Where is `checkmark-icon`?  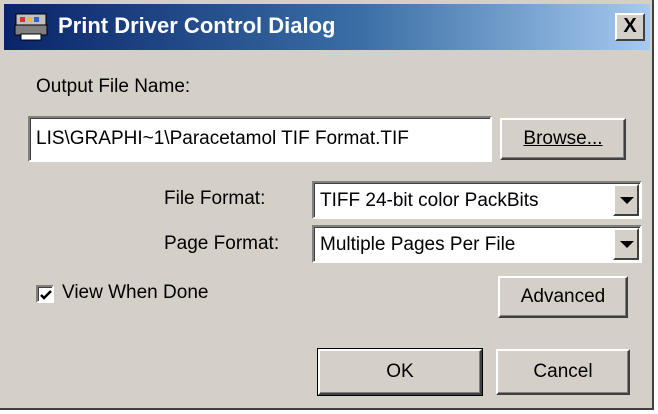
checkmark-icon is located at coordinates (46, 295).